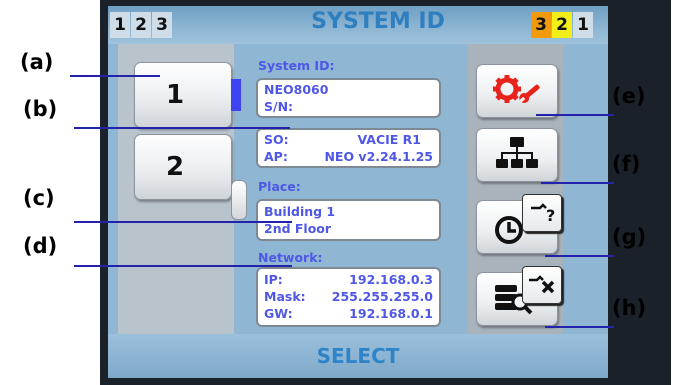 The image size is (679, 385). Describe the element at coordinates (629, 308) in the screenshot. I see `annotation-label-h: (h)` at that location.